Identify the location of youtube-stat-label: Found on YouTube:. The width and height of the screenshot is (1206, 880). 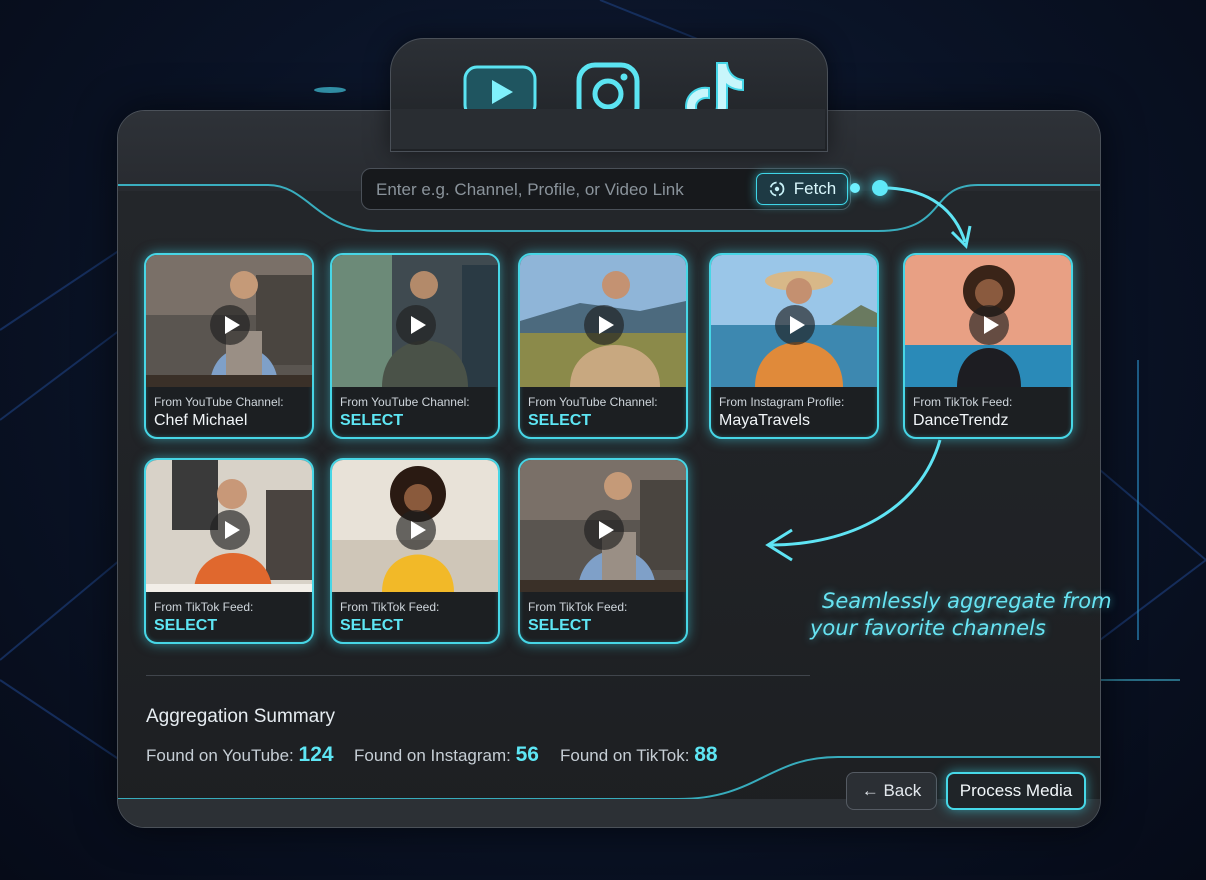
(220, 755).